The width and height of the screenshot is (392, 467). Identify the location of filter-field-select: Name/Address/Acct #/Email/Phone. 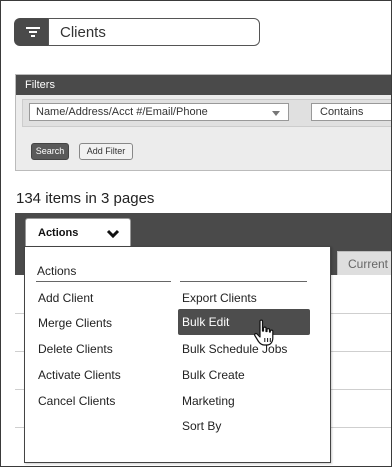
(159, 112).